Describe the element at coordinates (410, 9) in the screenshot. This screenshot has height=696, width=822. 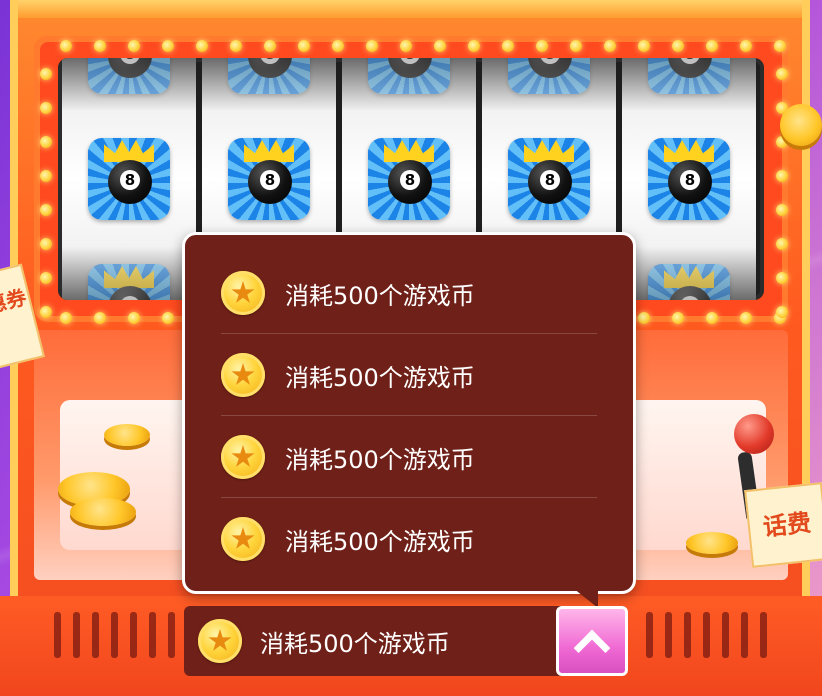
I see `cabinet-top-trim` at that location.